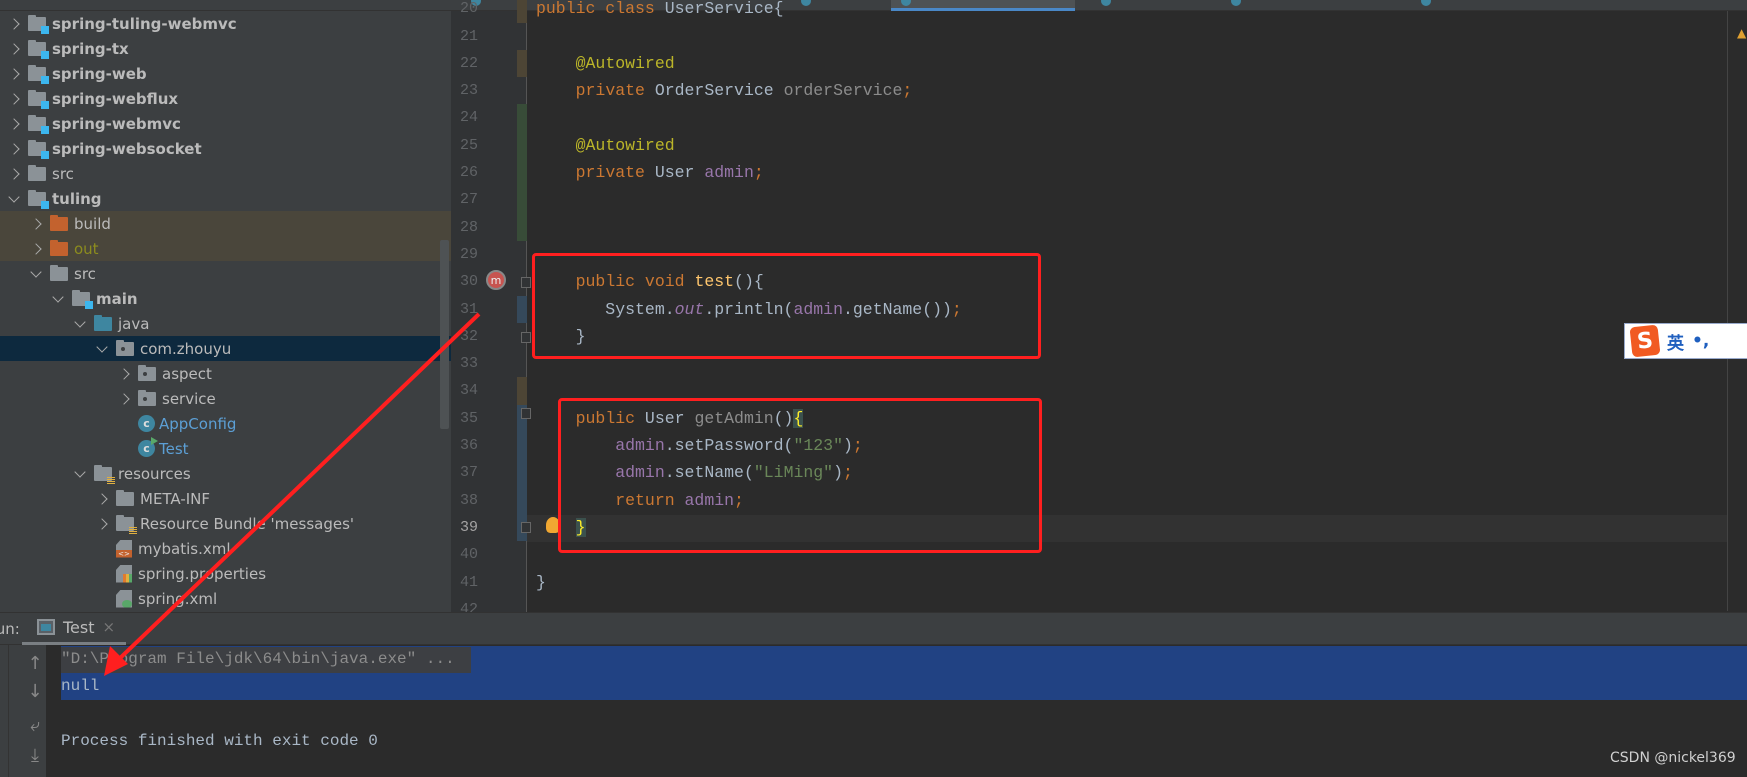 Image resolution: width=1747 pixels, height=777 pixels. Describe the element at coordinates (225, 598) in the screenshot. I see `tree-item: spring.xml` at that location.